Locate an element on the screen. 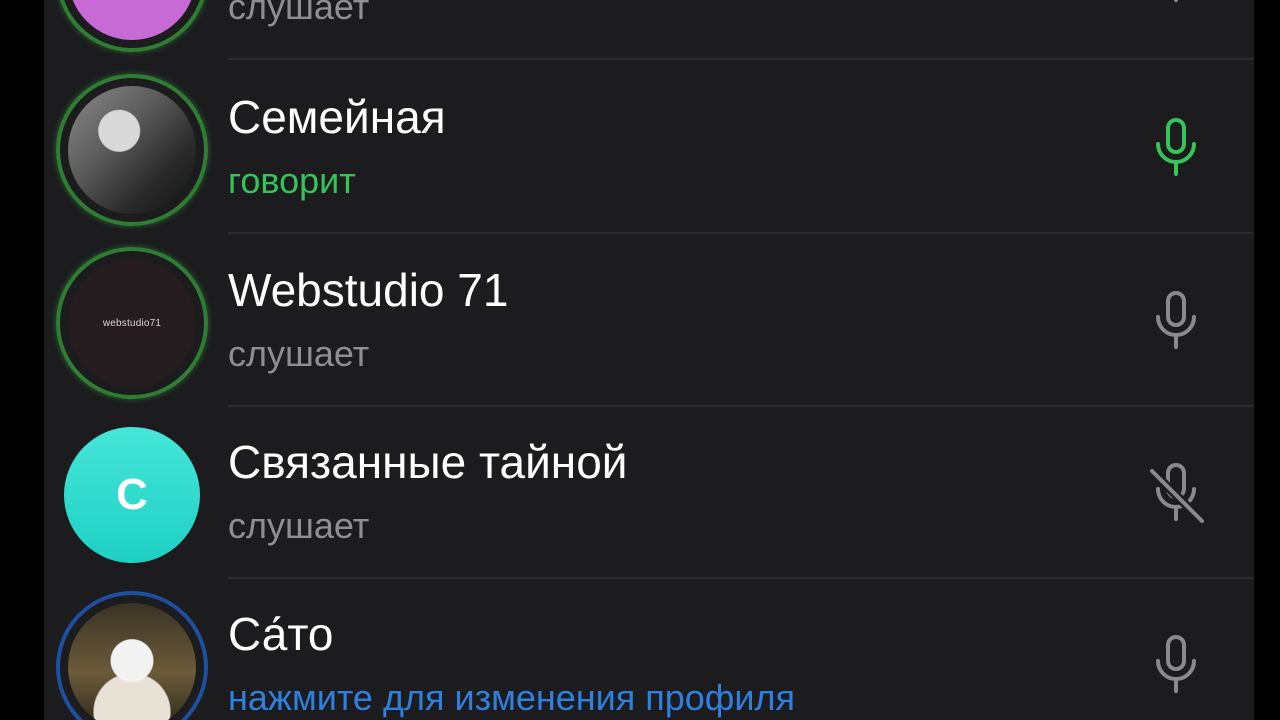 This screenshot has width=1280, height=720. avatar-initial: С is located at coordinates (132, 494).